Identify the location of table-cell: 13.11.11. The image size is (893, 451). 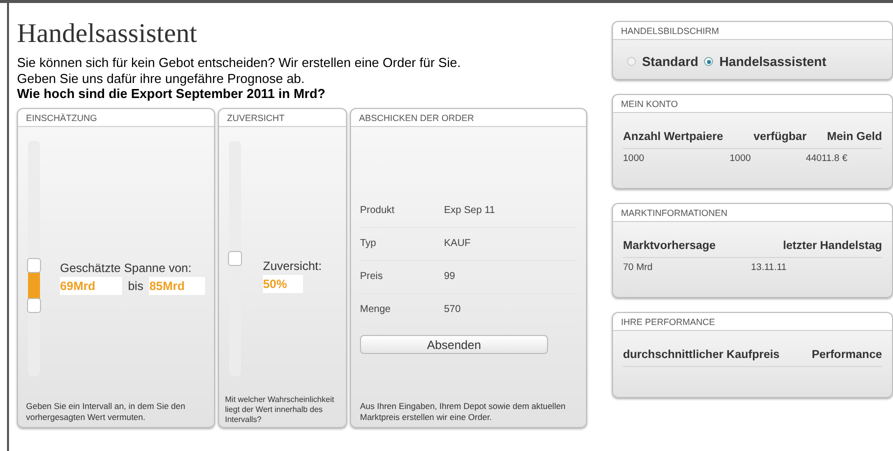
(769, 268).